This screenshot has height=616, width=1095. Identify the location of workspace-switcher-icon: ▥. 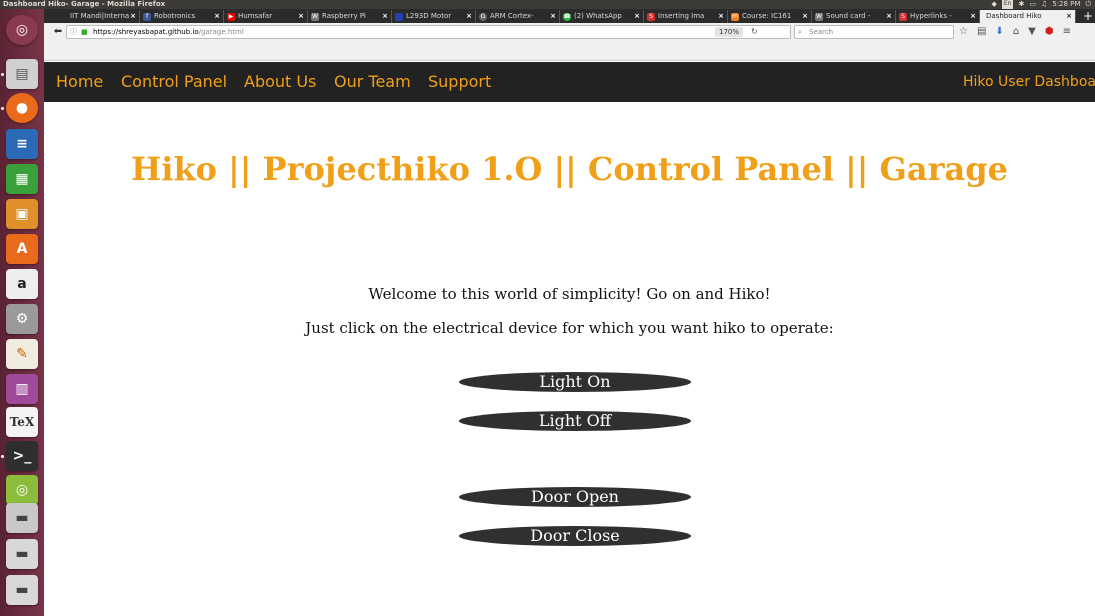
(22, 389).